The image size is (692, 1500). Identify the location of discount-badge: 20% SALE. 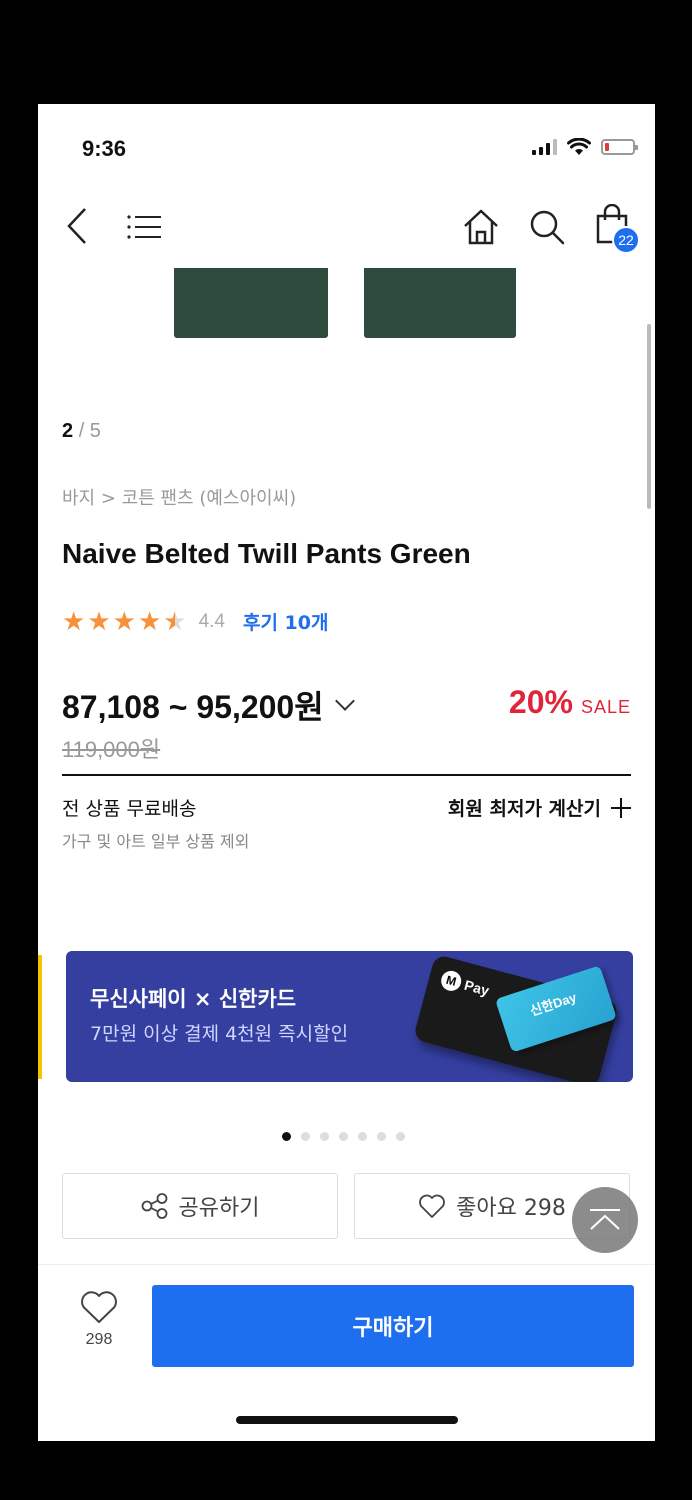
(570, 702).